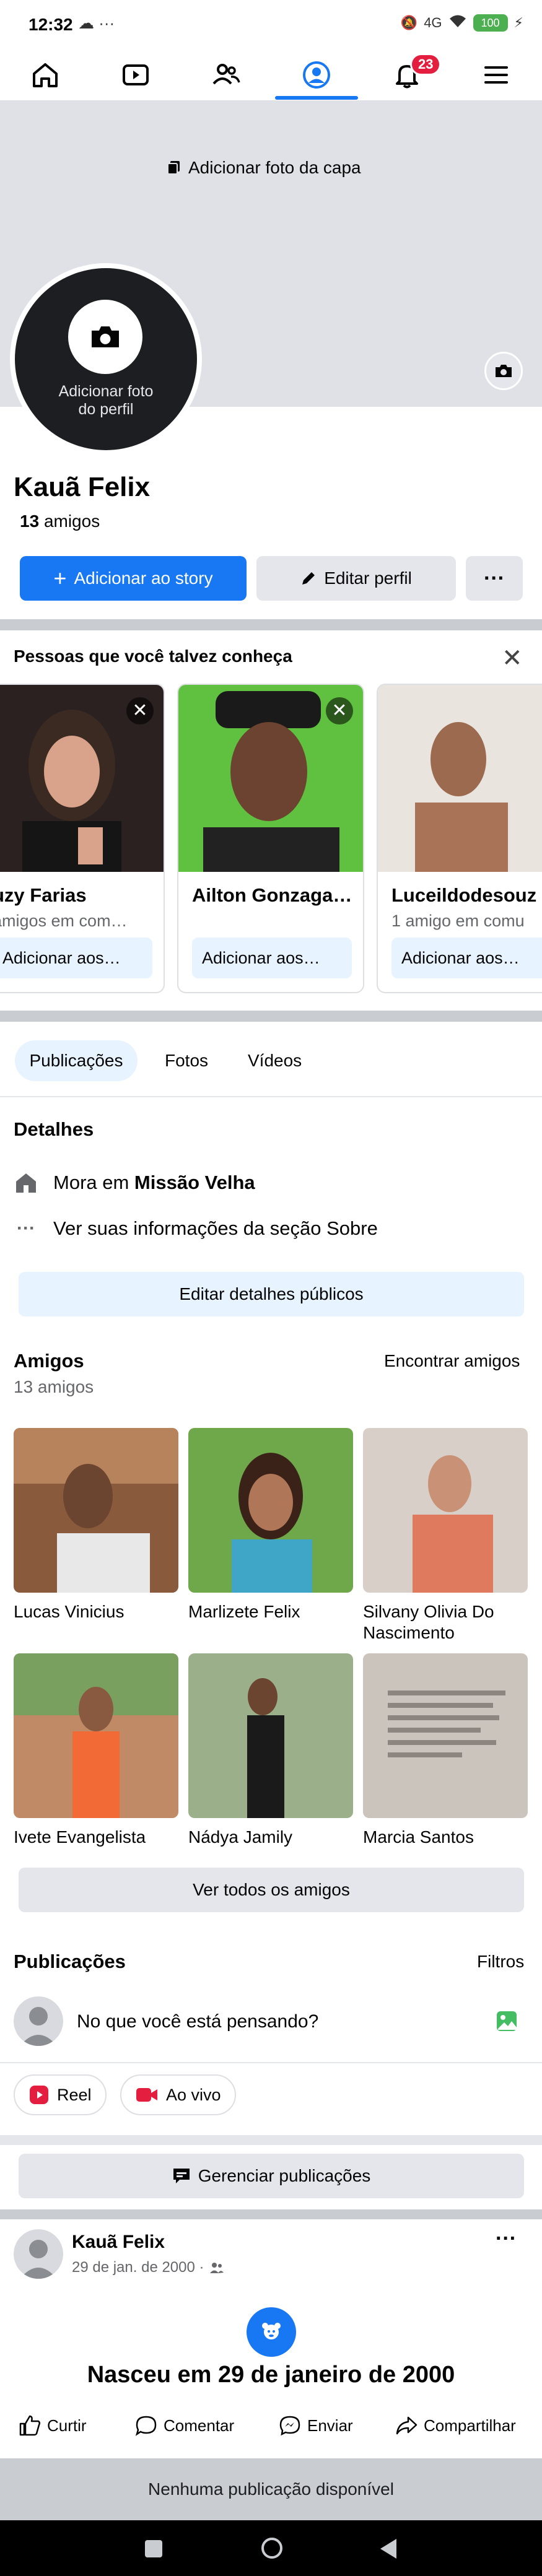 The width and height of the screenshot is (542, 2576). What do you see at coordinates (512, 658) in the screenshot?
I see `close-icon: ✕` at bounding box center [512, 658].